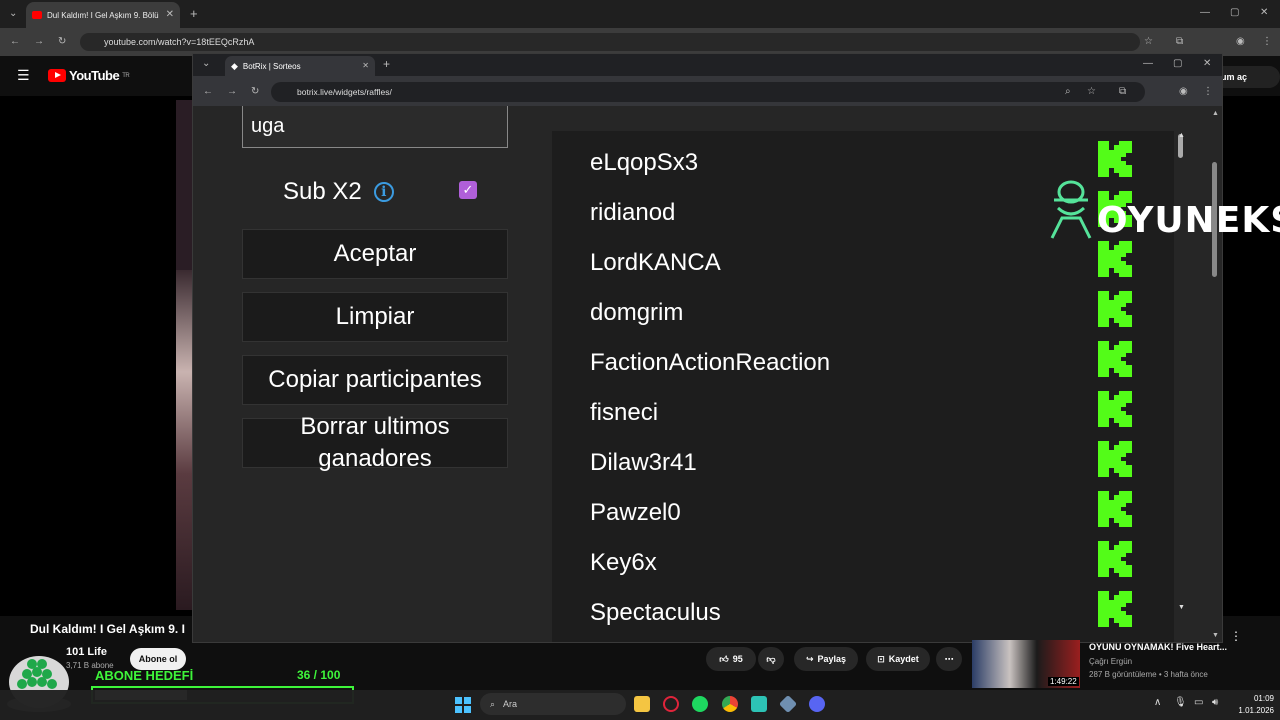  What do you see at coordinates (809, 658) in the screenshot?
I see `share-arrow-icon: ↪` at bounding box center [809, 658].